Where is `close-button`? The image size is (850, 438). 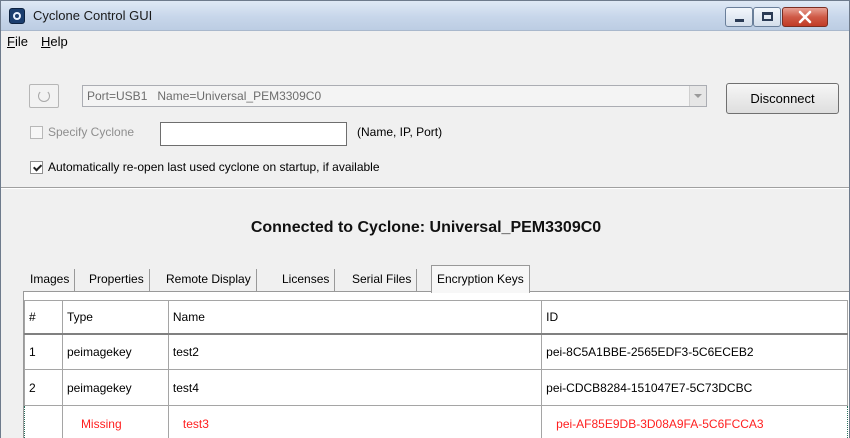 close-button is located at coordinates (805, 17).